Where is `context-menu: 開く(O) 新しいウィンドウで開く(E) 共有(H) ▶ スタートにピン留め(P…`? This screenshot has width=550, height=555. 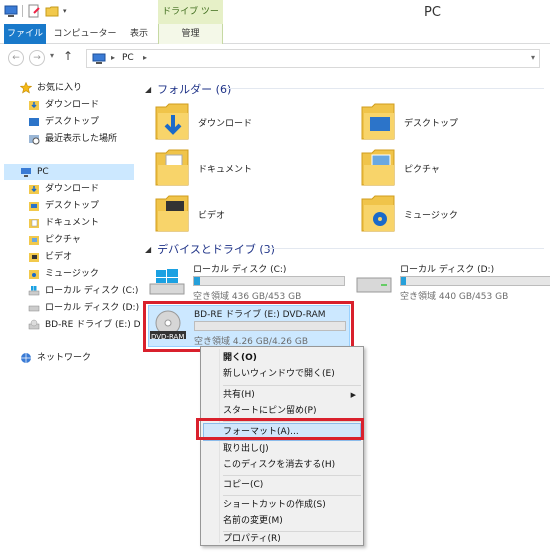
context-menu: 開く(O) 新しいウィンドウで開く(E) 共有(H) ▶ スタートにピン留め(P… is located at coordinates (282, 446).